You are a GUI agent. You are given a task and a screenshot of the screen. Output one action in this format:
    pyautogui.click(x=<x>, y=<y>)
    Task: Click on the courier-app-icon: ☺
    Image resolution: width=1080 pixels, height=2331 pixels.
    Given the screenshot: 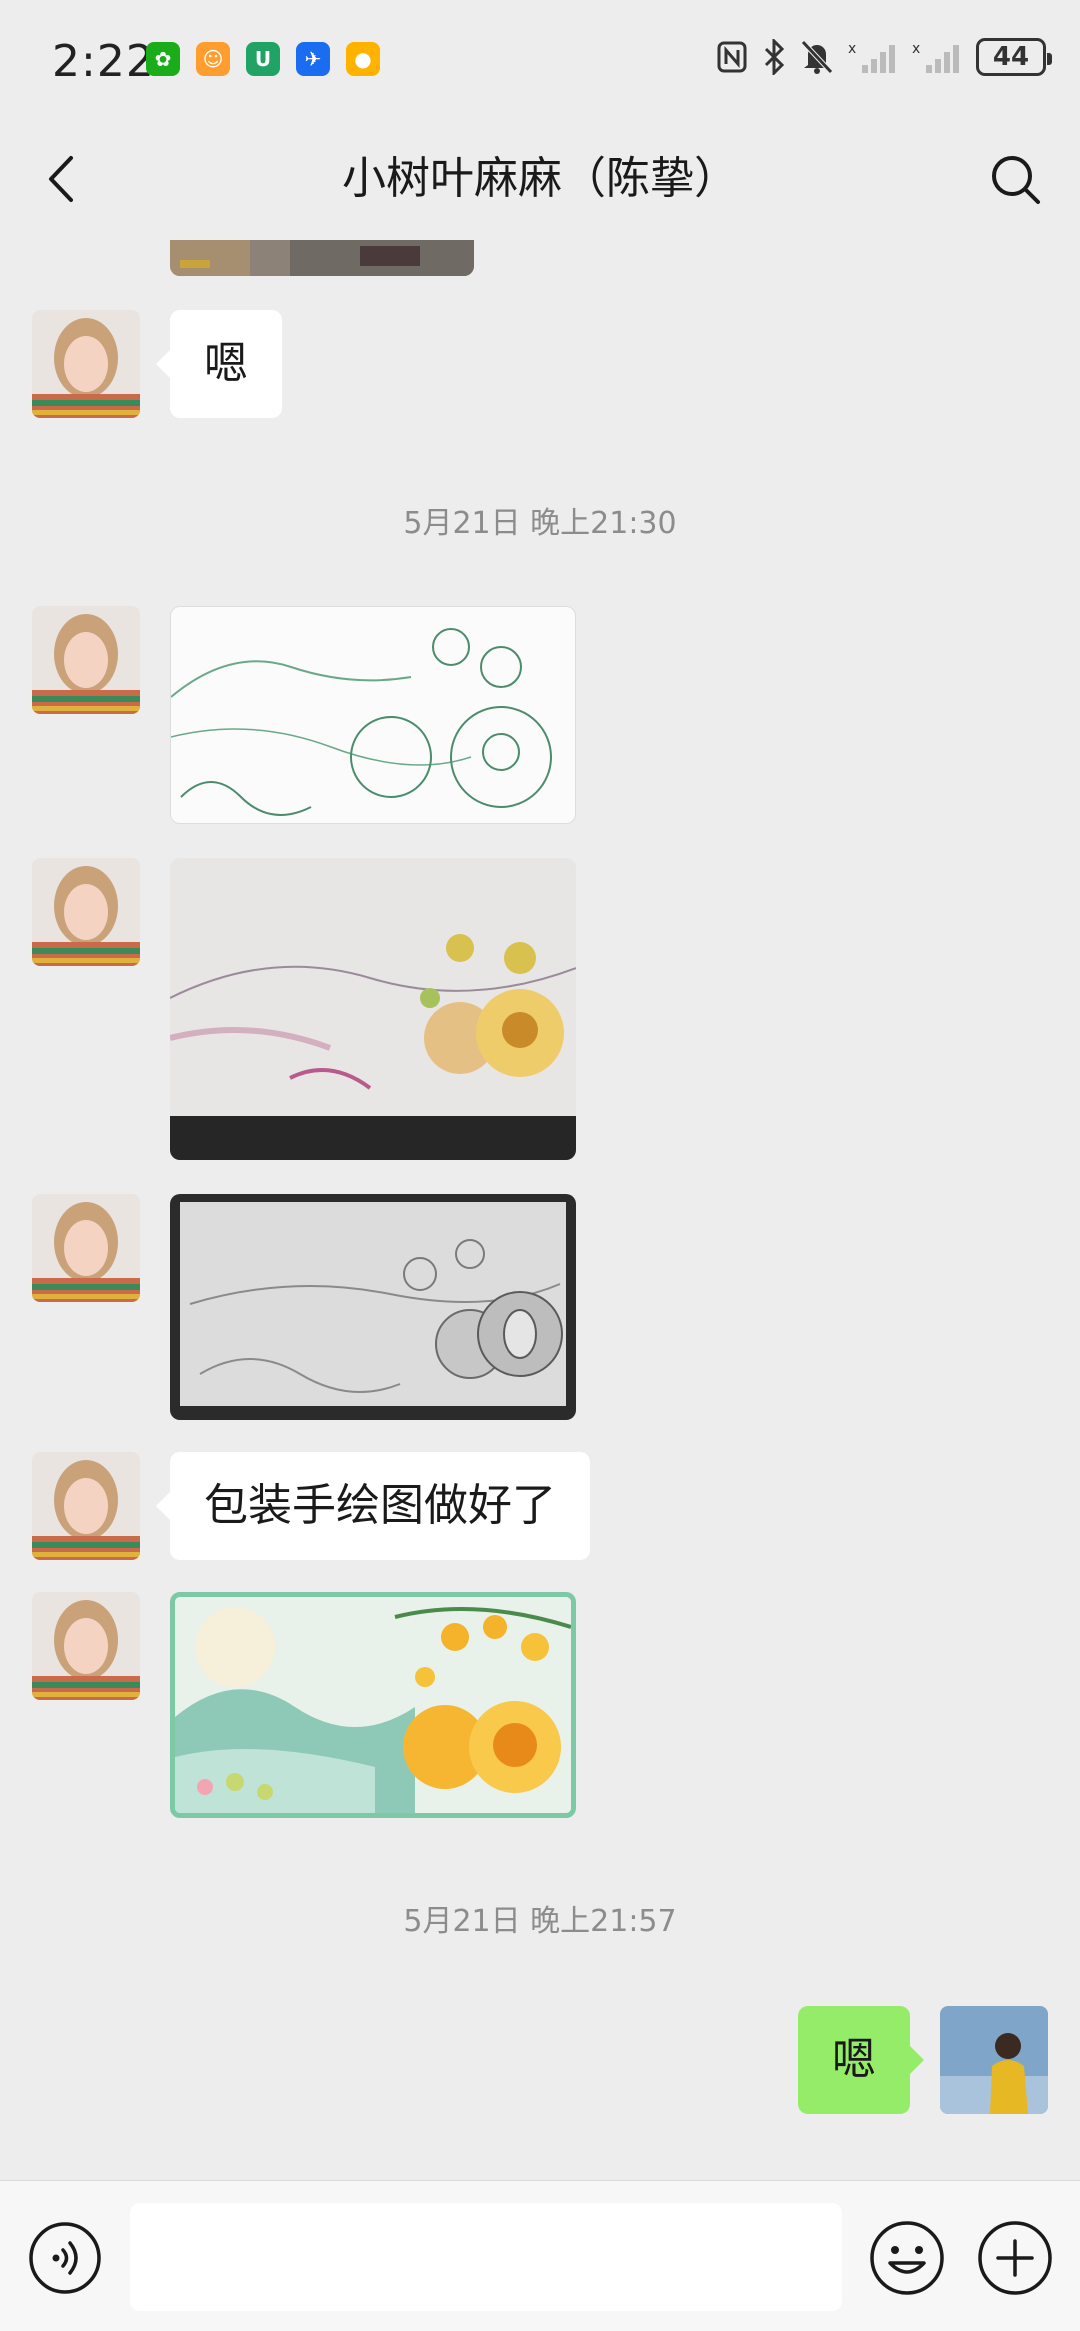 What is the action you would take?
    pyautogui.click(x=213, y=59)
    